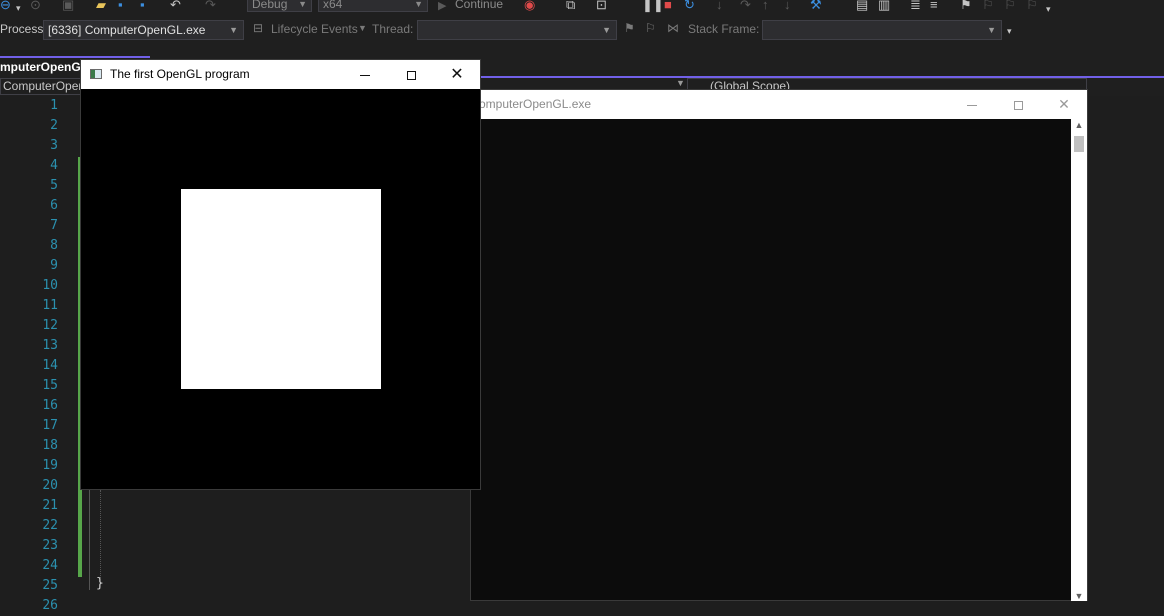 The image size is (1164, 616). What do you see at coordinates (745, 6) in the screenshot?
I see `step-over-icon: ↷` at bounding box center [745, 6].